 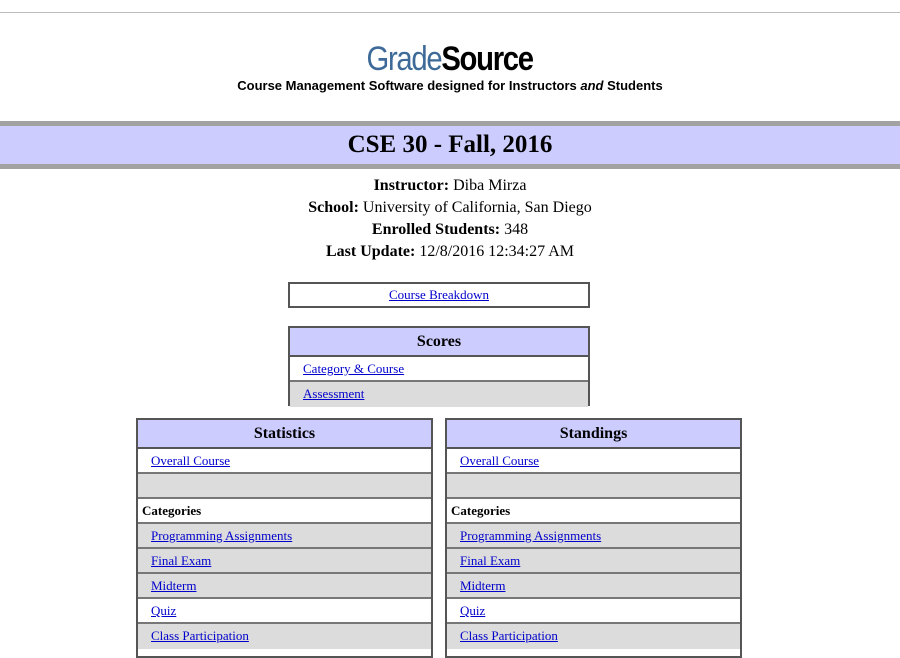 What do you see at coordinates (284, 636) in the screenshot?
I see `statistics-row: Class Participation` at bounding box center [284, 636].